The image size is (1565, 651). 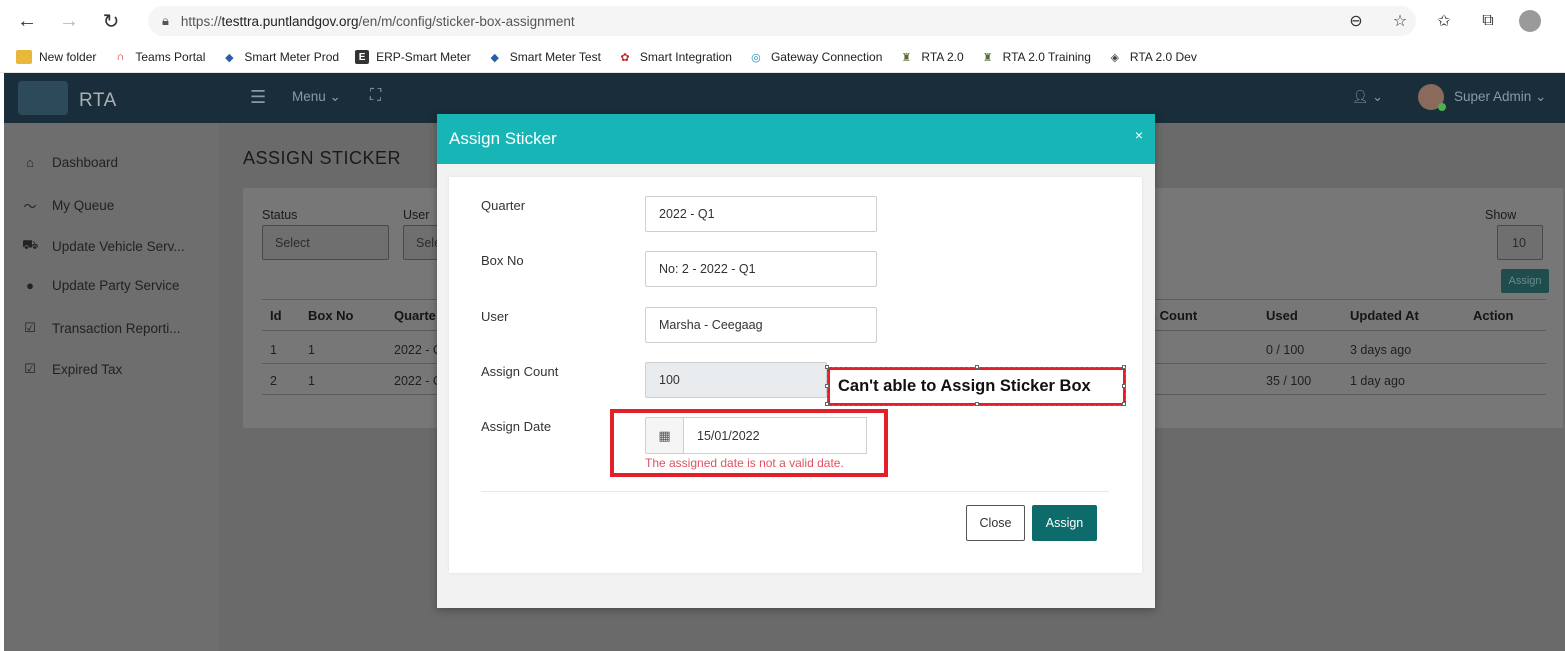 What do you see at coordinates (27, 21) in the screenshot?
I see `back-icon: ←` at bounding box center [27, 21].